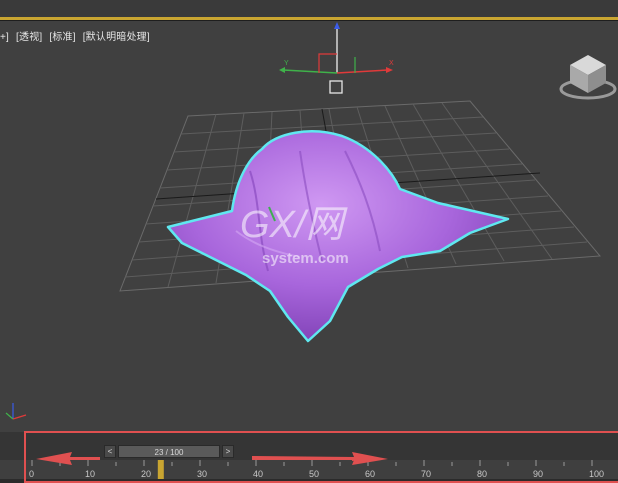  What do you see at coordinates (588, 77) in the screenshot?
I see `viewcube-icon` at bounding box center [588, 77].